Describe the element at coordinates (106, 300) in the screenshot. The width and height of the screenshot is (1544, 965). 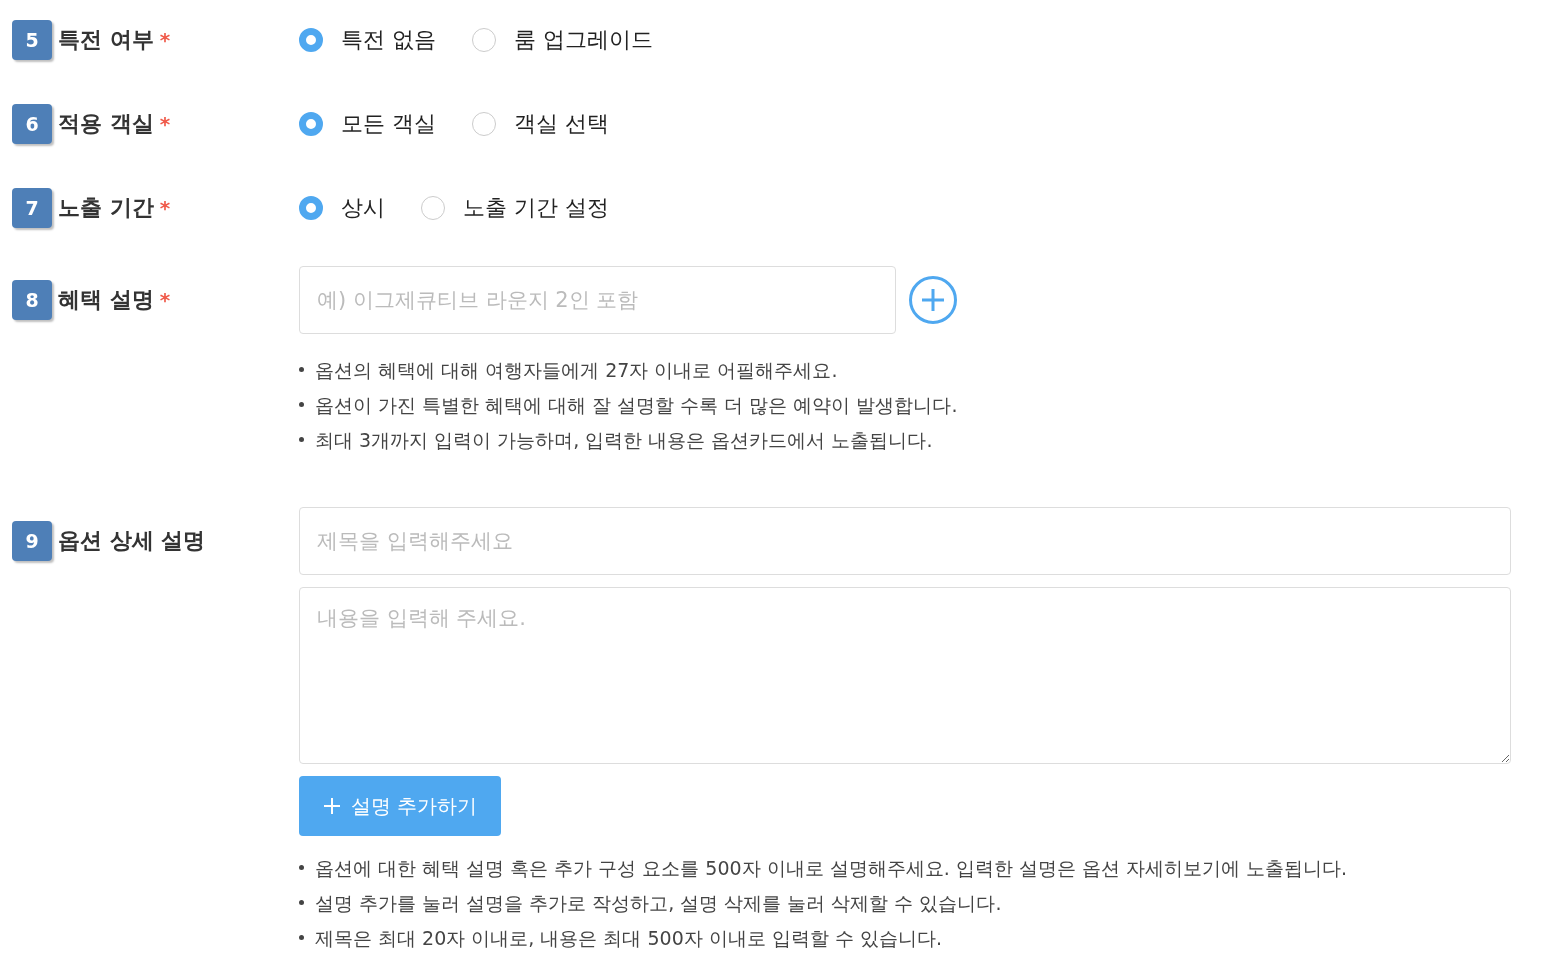
I see `field-label: 혜택 설명` at that location.